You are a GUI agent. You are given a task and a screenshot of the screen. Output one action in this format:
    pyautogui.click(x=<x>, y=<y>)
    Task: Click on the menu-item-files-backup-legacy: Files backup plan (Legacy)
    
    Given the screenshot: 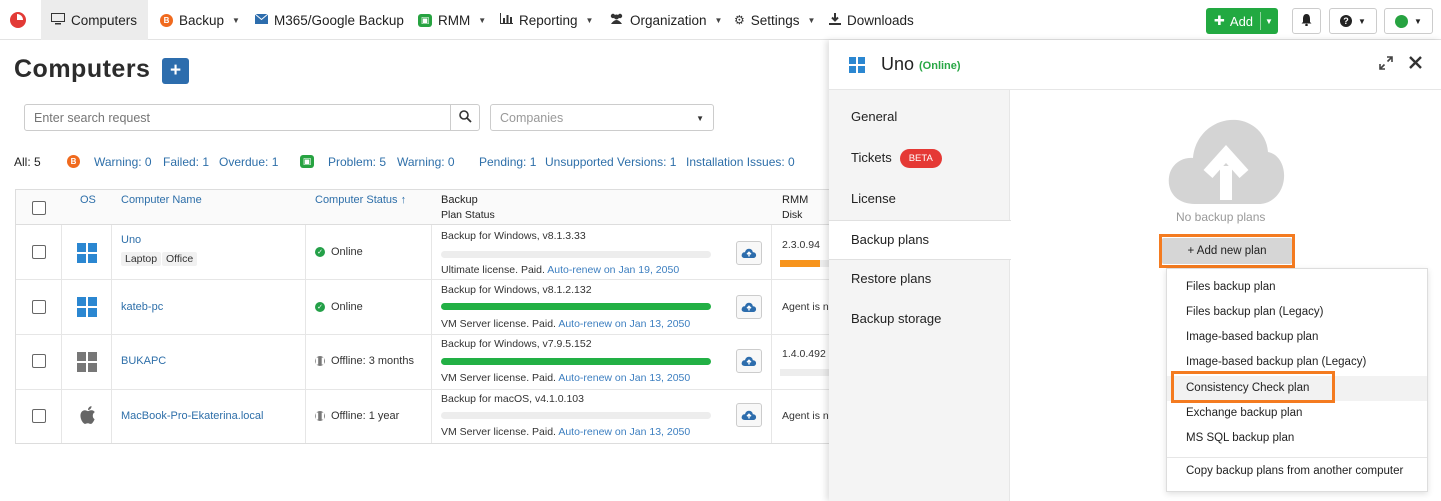 What is the action you would take?
    pyautogui.click(x=1297, y=312)
    